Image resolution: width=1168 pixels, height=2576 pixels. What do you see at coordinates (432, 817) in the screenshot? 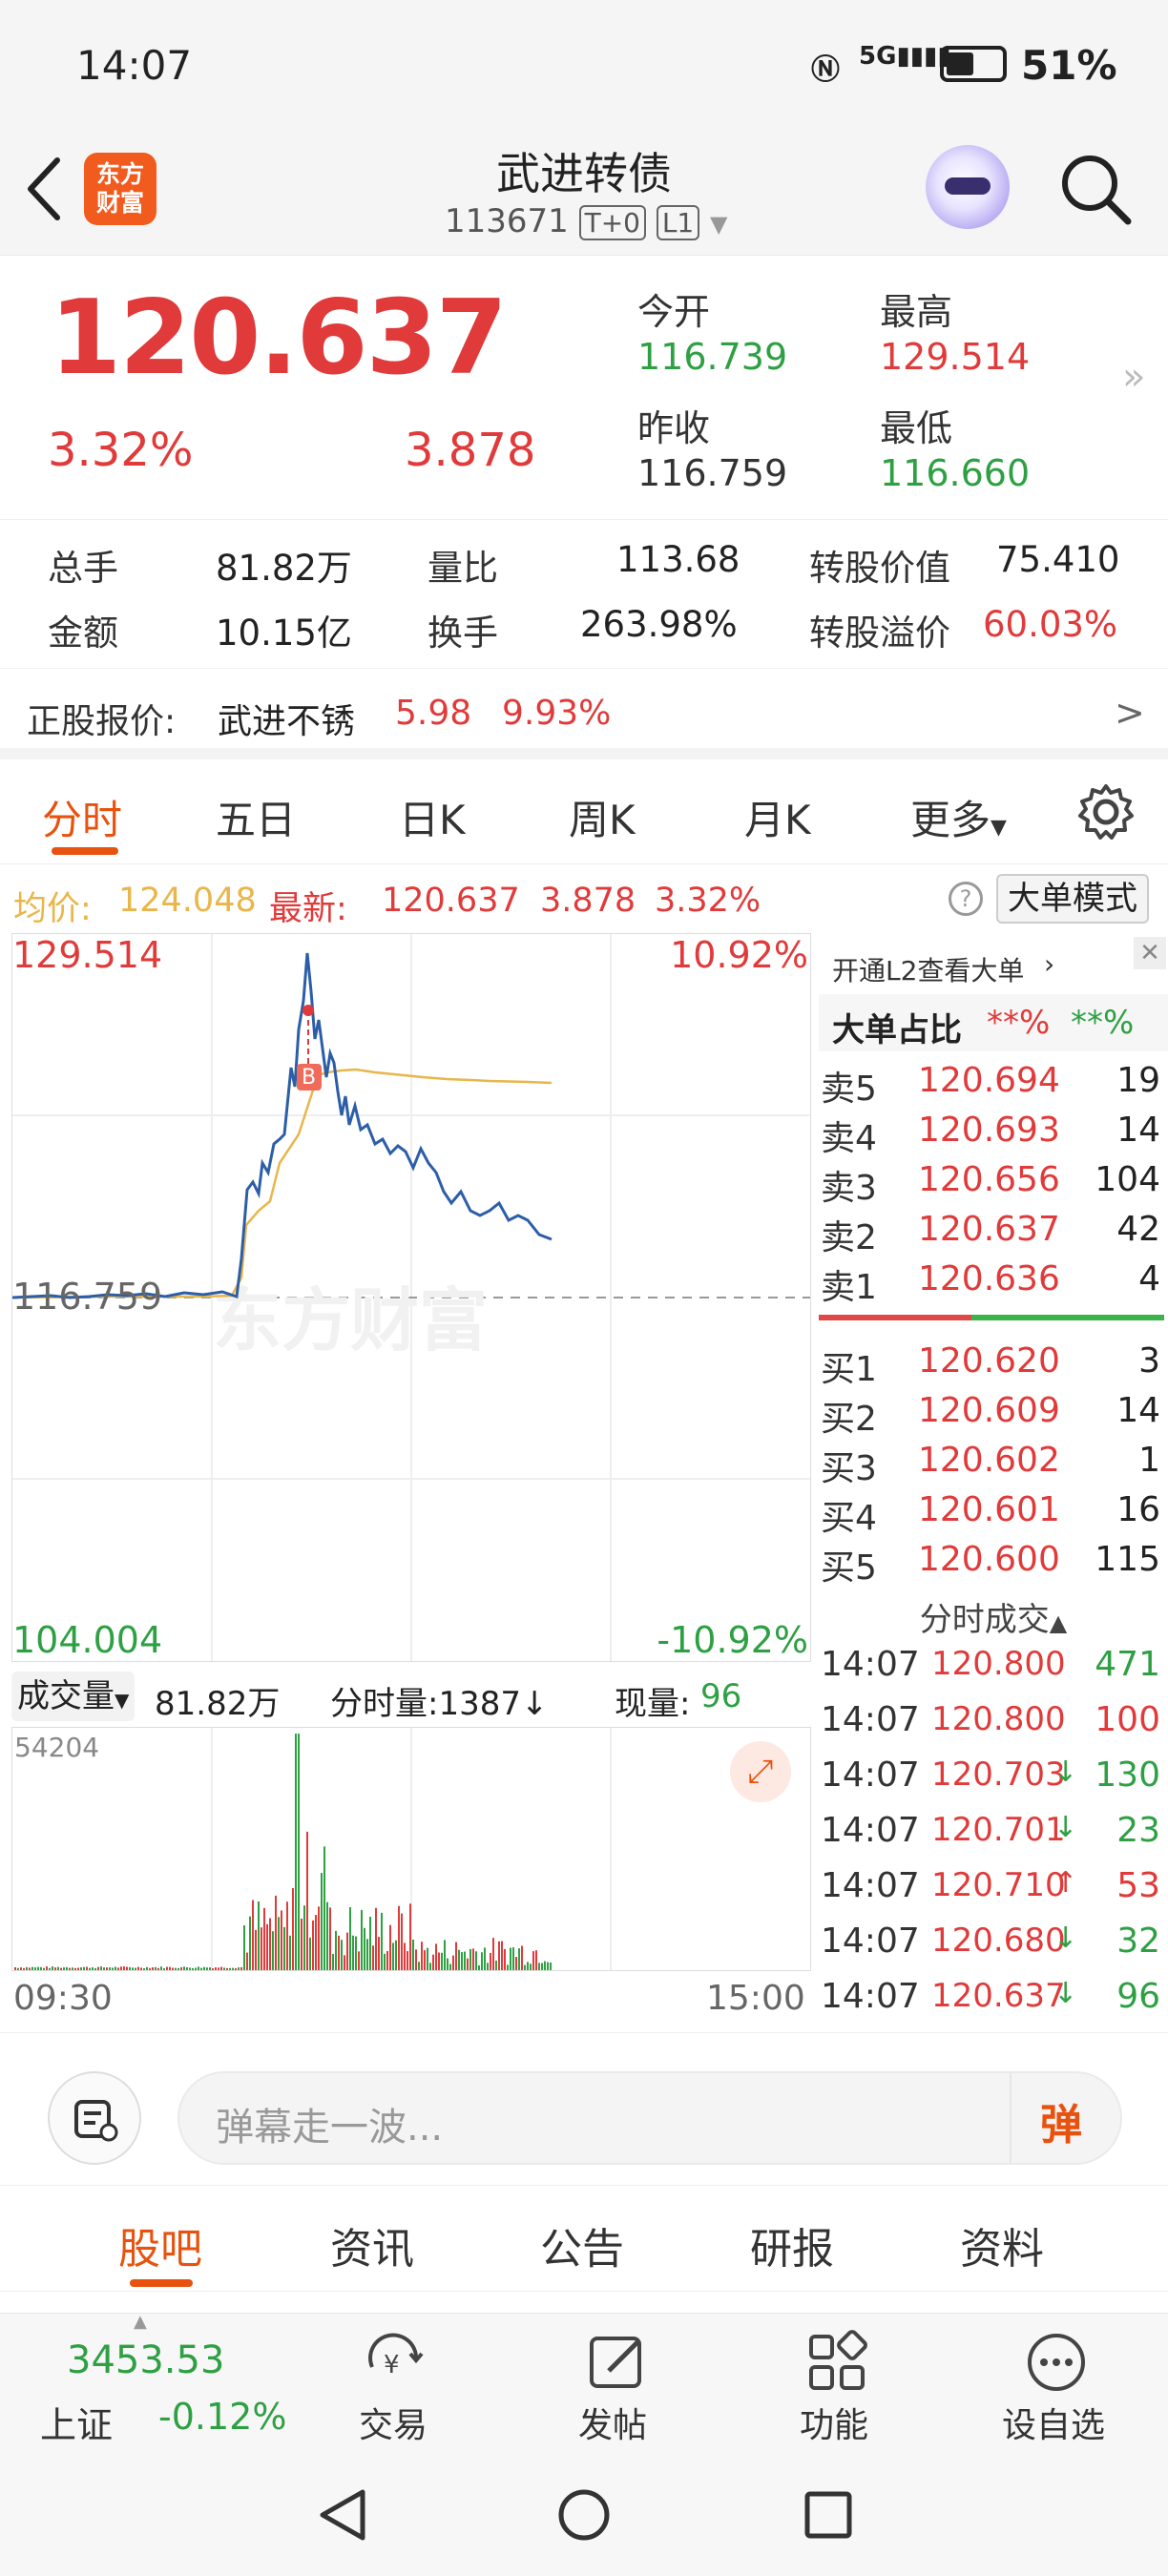
I see `tab-daily-k: 日K` at bounding box center [432, 817].